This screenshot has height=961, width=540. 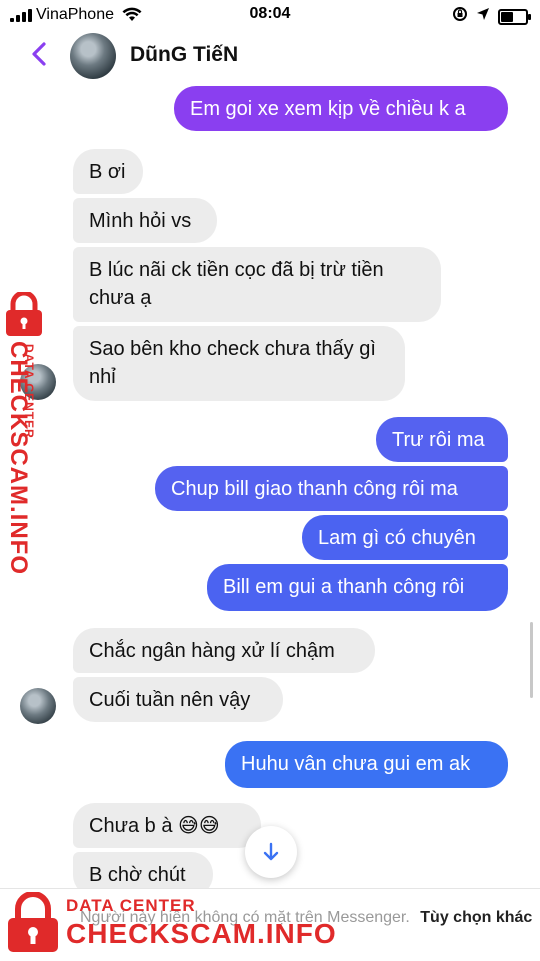 I want to click on contact-name: DũnG TiếN, so click(x=184, y=55).